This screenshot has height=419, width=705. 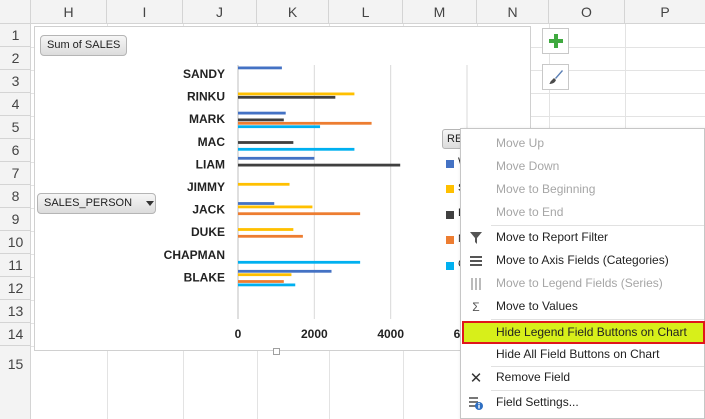 I want to click on column-header-h: H, so click(x=69, y=12).